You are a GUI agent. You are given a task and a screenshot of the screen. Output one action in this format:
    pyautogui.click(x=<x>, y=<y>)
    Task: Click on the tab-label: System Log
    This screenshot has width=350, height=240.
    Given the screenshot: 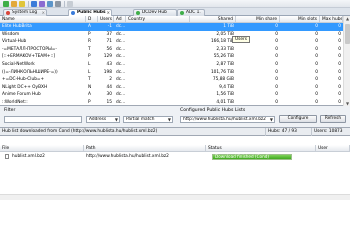 What is the action you would take?
    pyautogui.click(x=25, y=12)
    